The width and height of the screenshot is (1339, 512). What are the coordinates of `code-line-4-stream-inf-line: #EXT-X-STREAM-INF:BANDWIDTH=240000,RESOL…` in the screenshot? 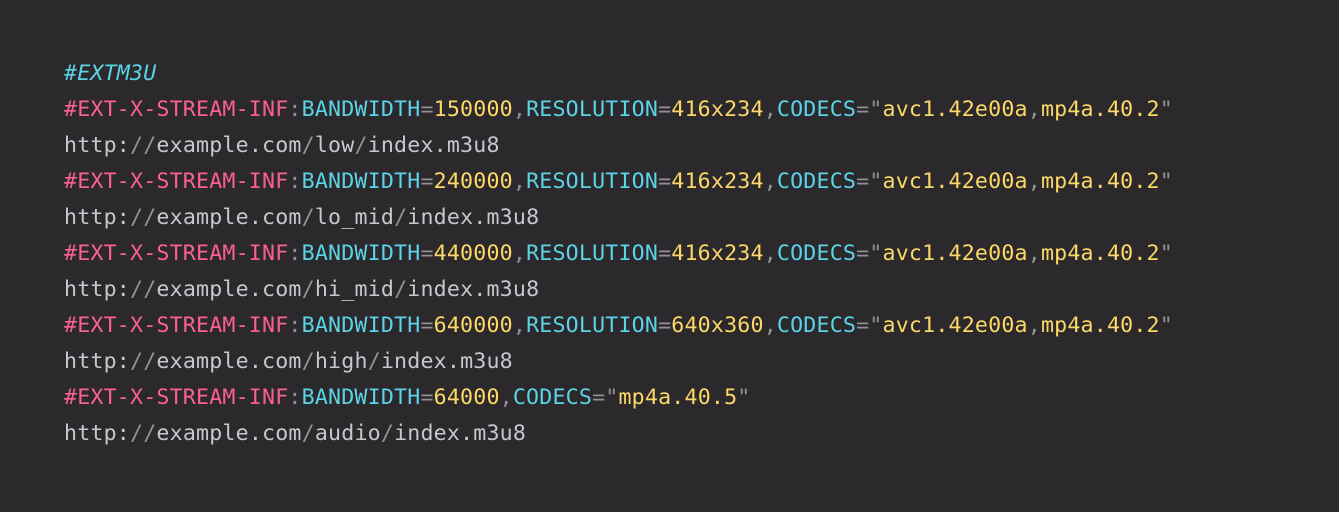 It's located at (701, 182).